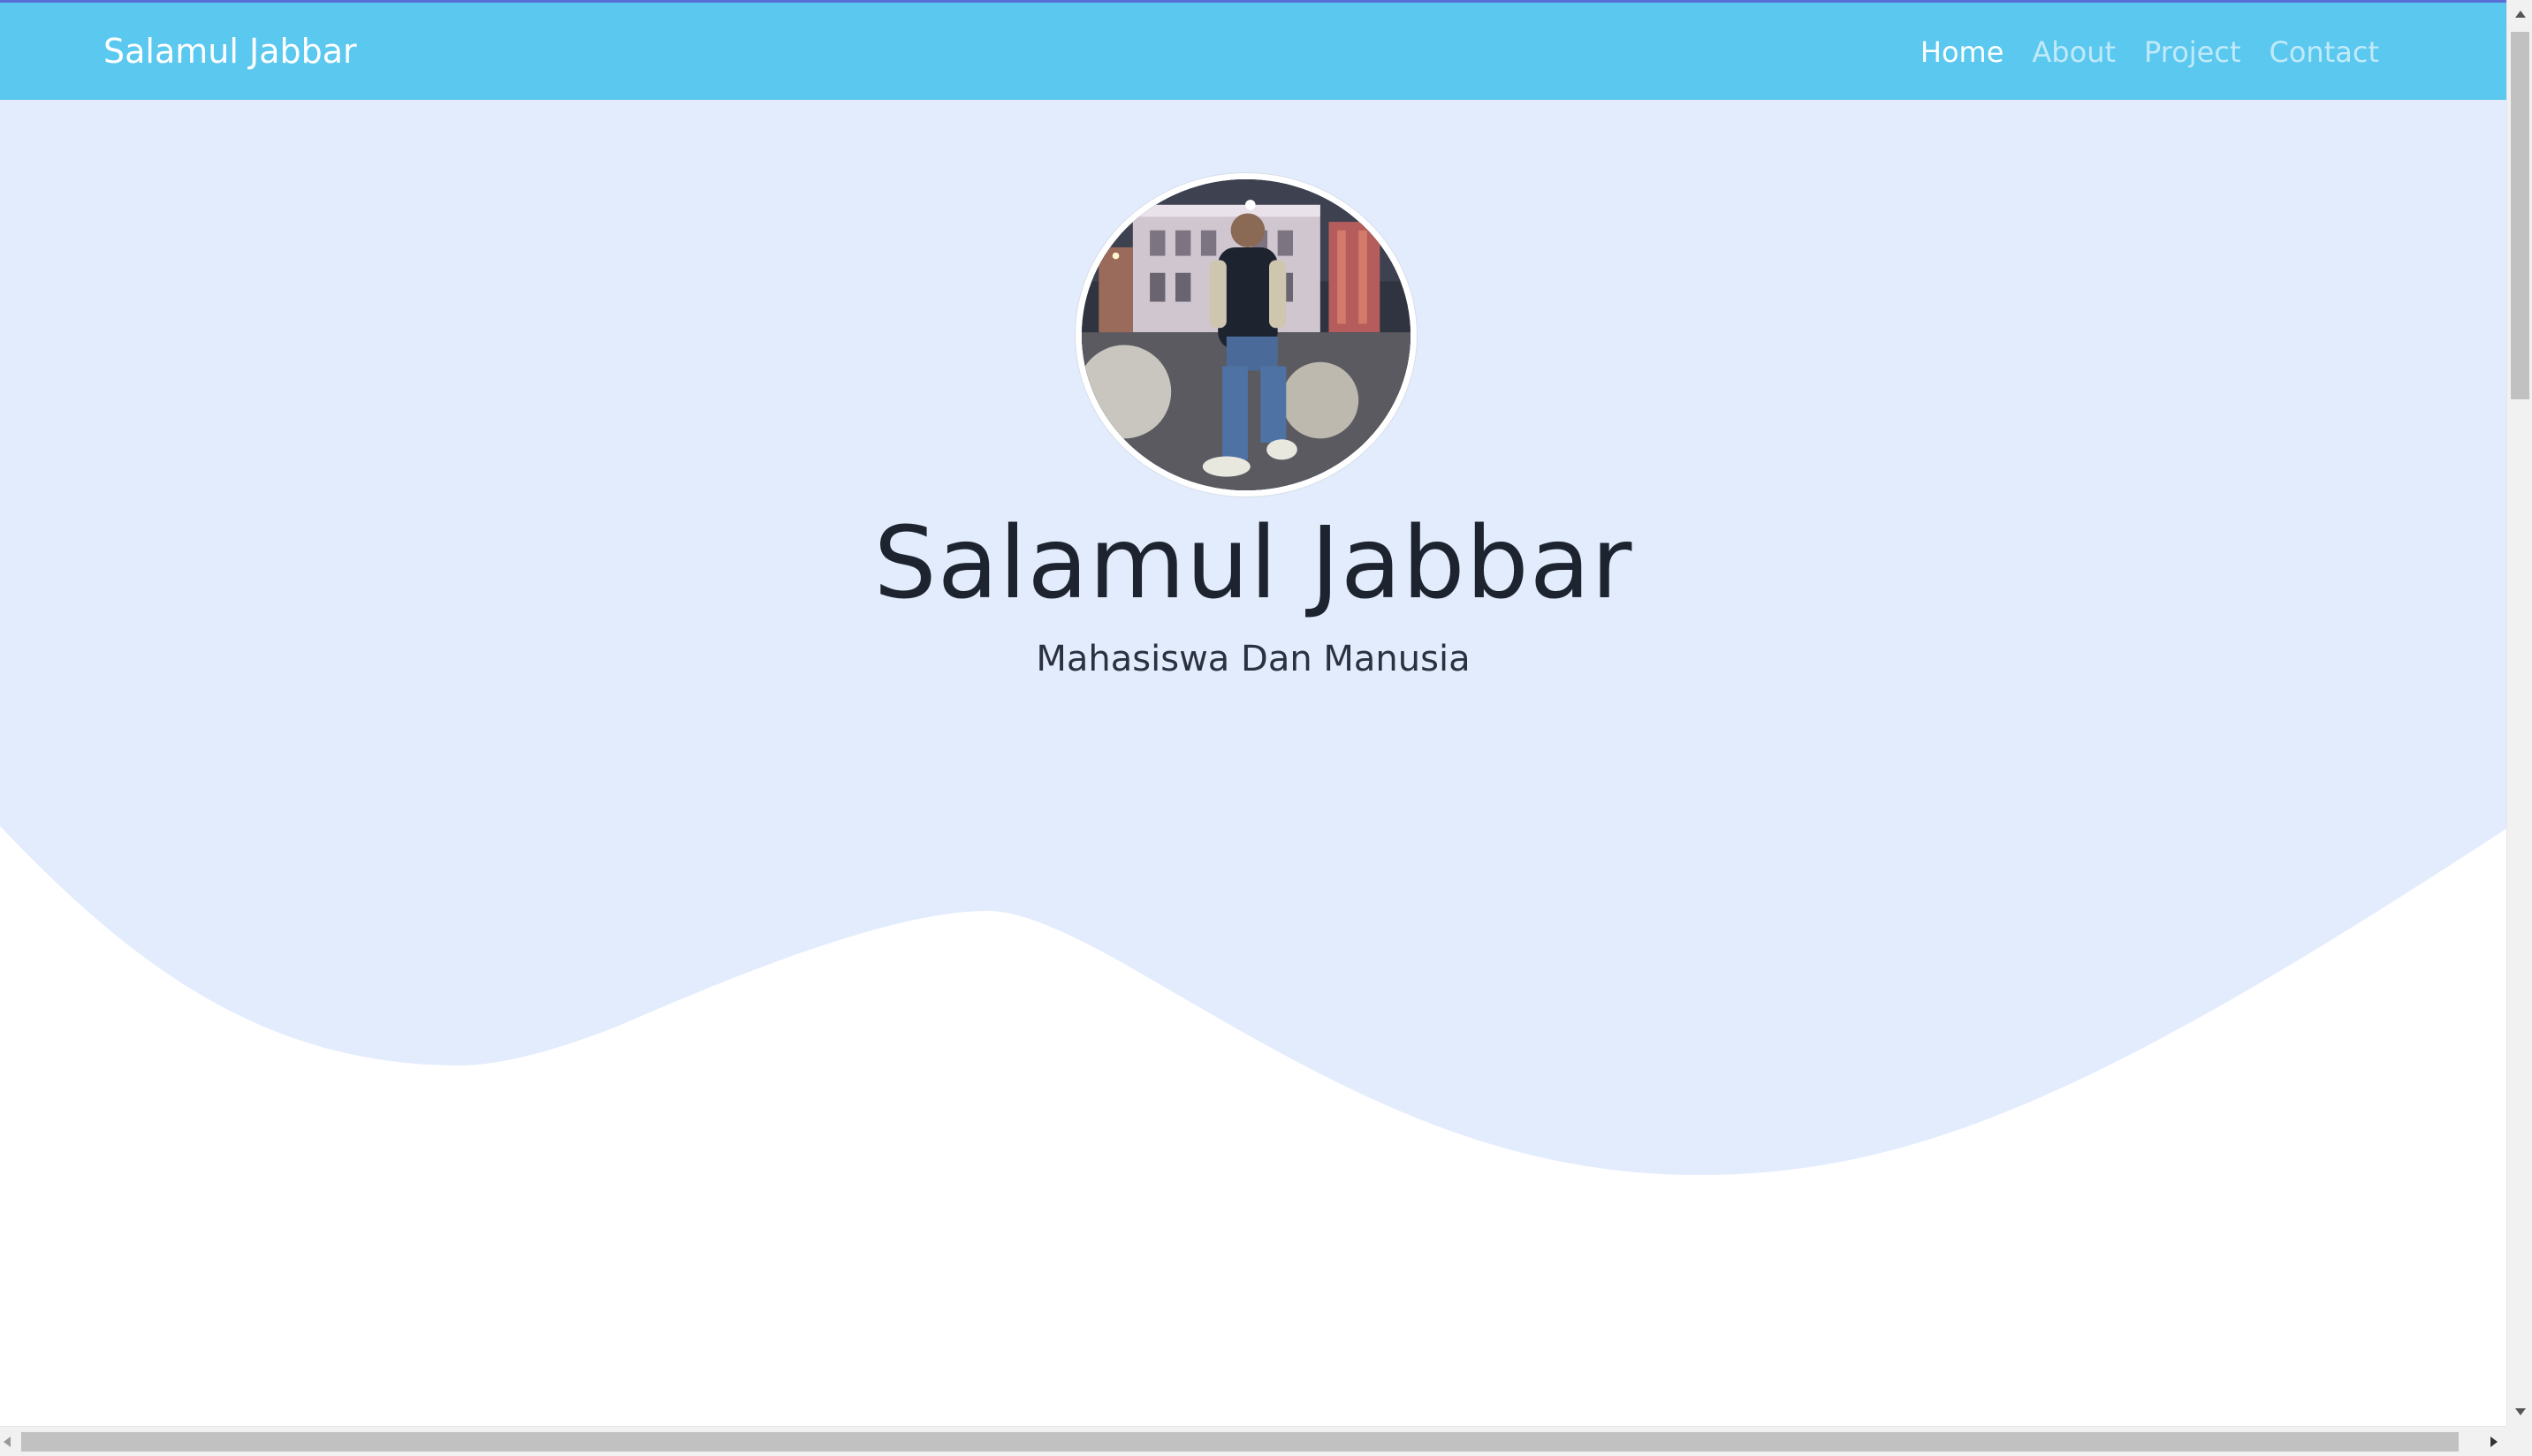  What do you see at coordinates (2074, 50) in the screenshot?
I see `nav-link-about: About` at bounding box center [2074, 50].